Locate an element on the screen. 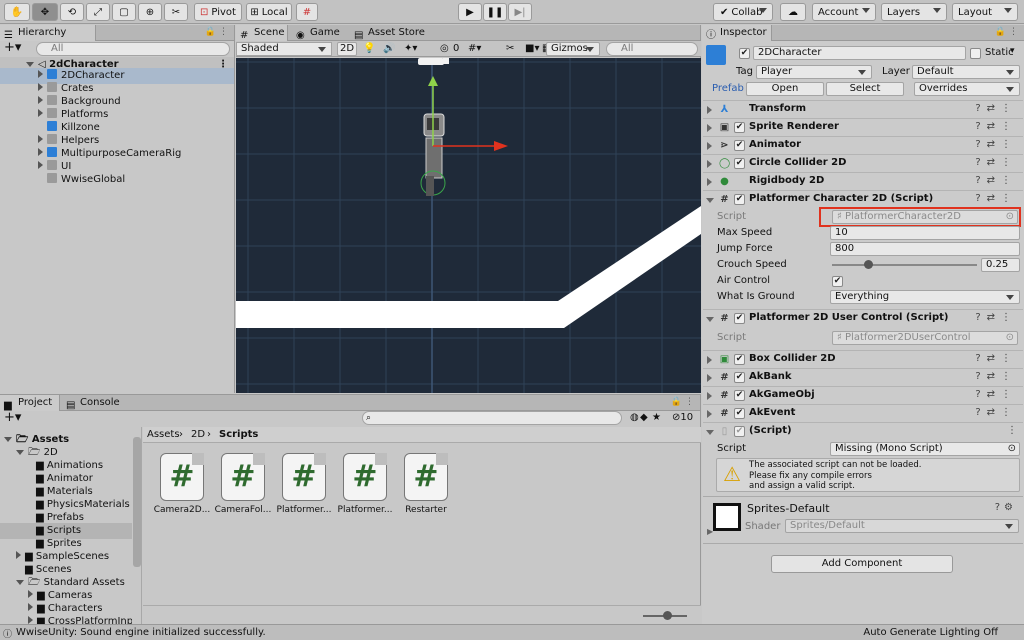 The height and width of the screenshot is (640, 1024). grid-toggle-icon: #▾ is located at coordinates (474, 48).